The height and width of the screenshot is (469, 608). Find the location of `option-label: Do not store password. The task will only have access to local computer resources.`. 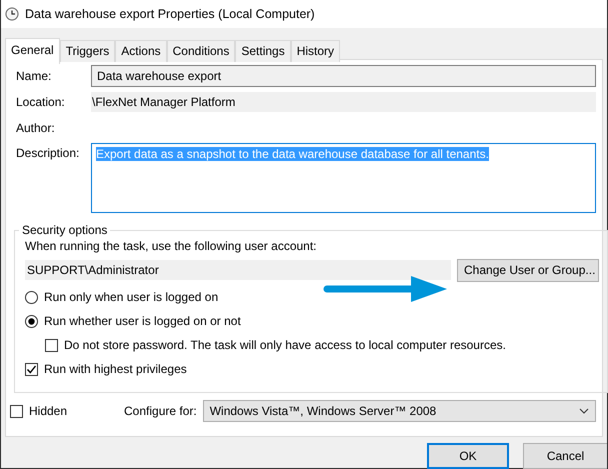

option-label: Do not store password. The task will only have access to local computer resources. is located at coordinates (285, 345).